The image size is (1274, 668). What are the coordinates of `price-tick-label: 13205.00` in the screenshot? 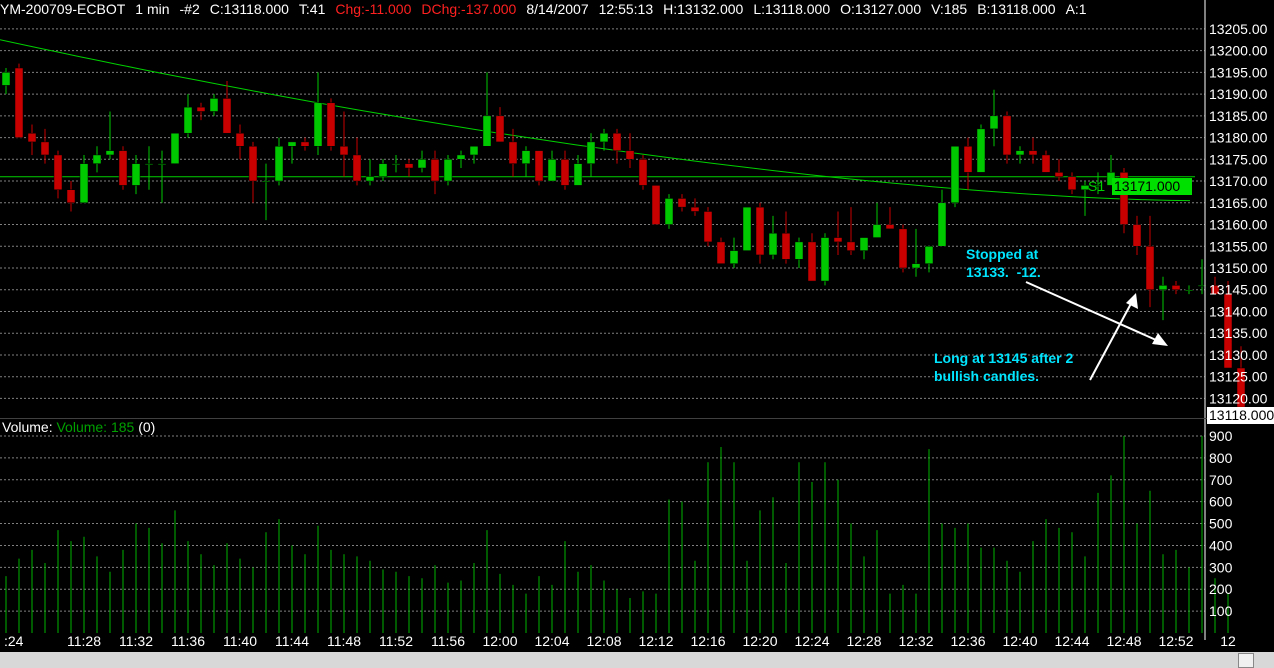 It's located at (1238, 29).